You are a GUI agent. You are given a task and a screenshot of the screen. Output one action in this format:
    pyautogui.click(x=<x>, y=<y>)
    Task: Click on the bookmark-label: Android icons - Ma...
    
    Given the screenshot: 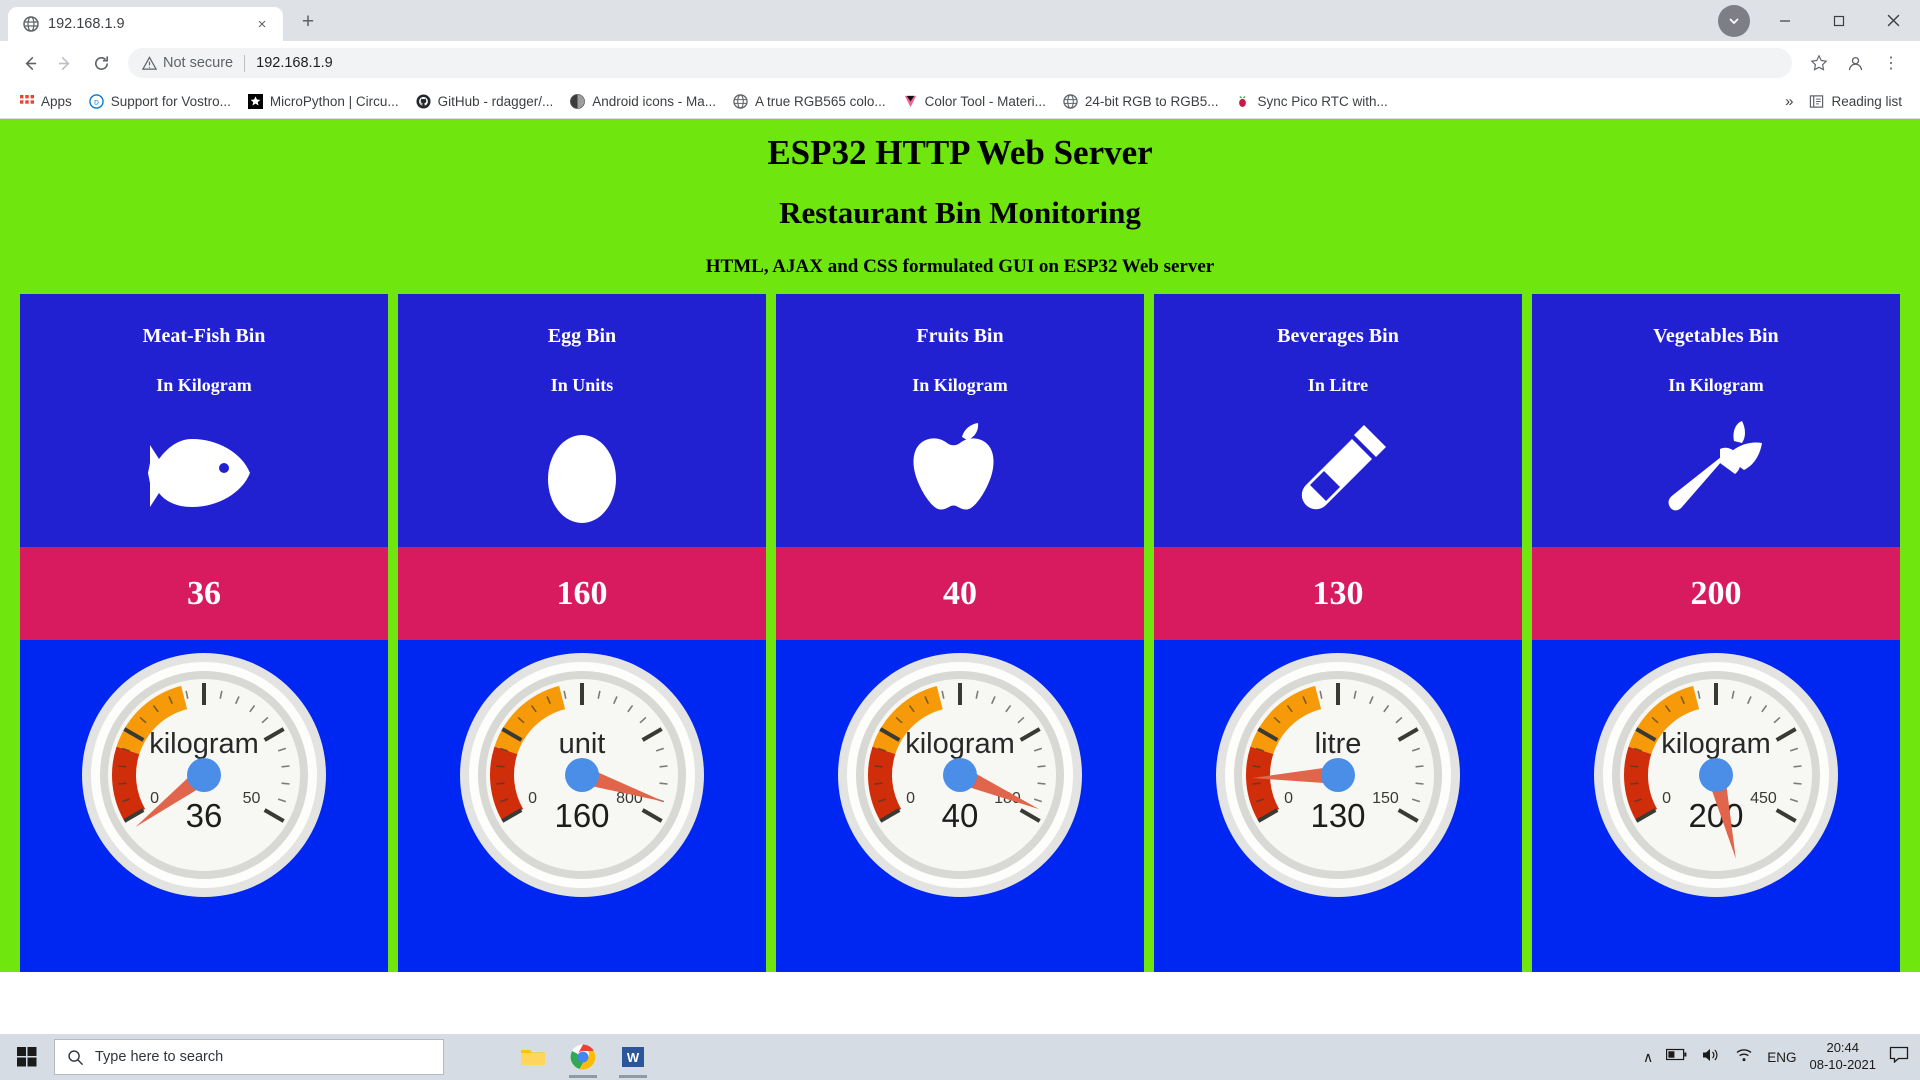 What is the action you would take?
    pyautogui.click(x=654, y=101)
    